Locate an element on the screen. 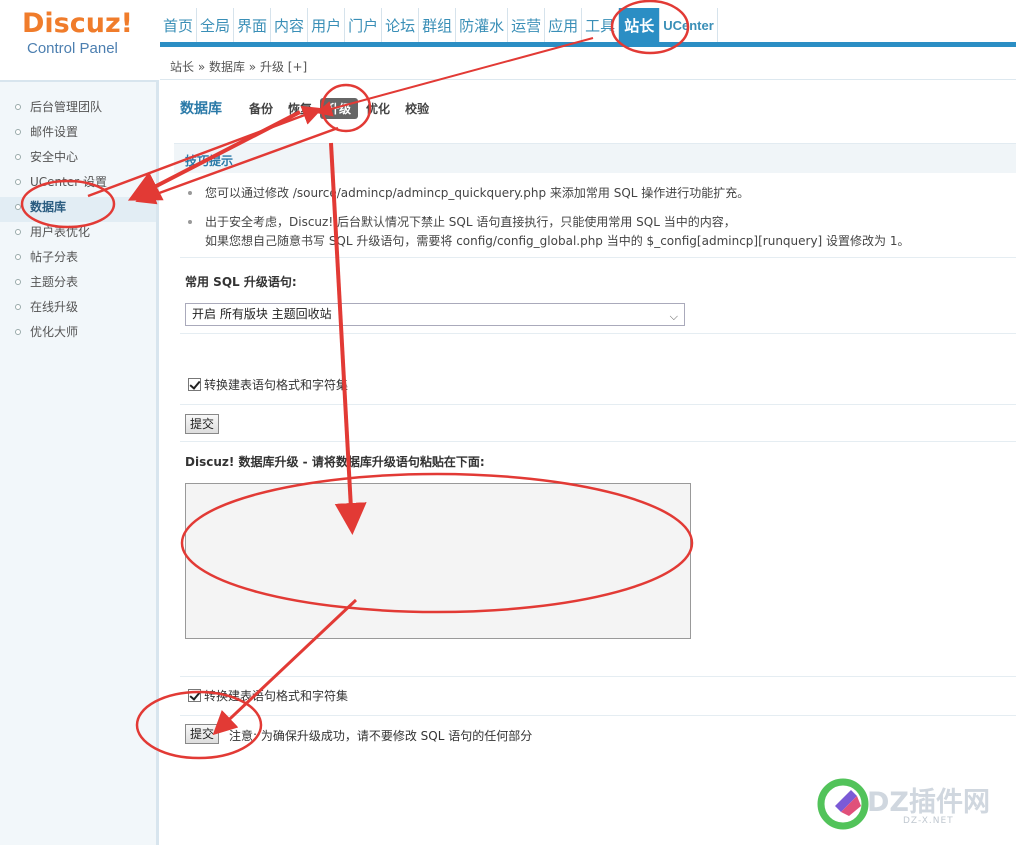 This screenshot has width=1016, height=845. sidebar-item-database: 数据库 is located at coordinates (78, 209).